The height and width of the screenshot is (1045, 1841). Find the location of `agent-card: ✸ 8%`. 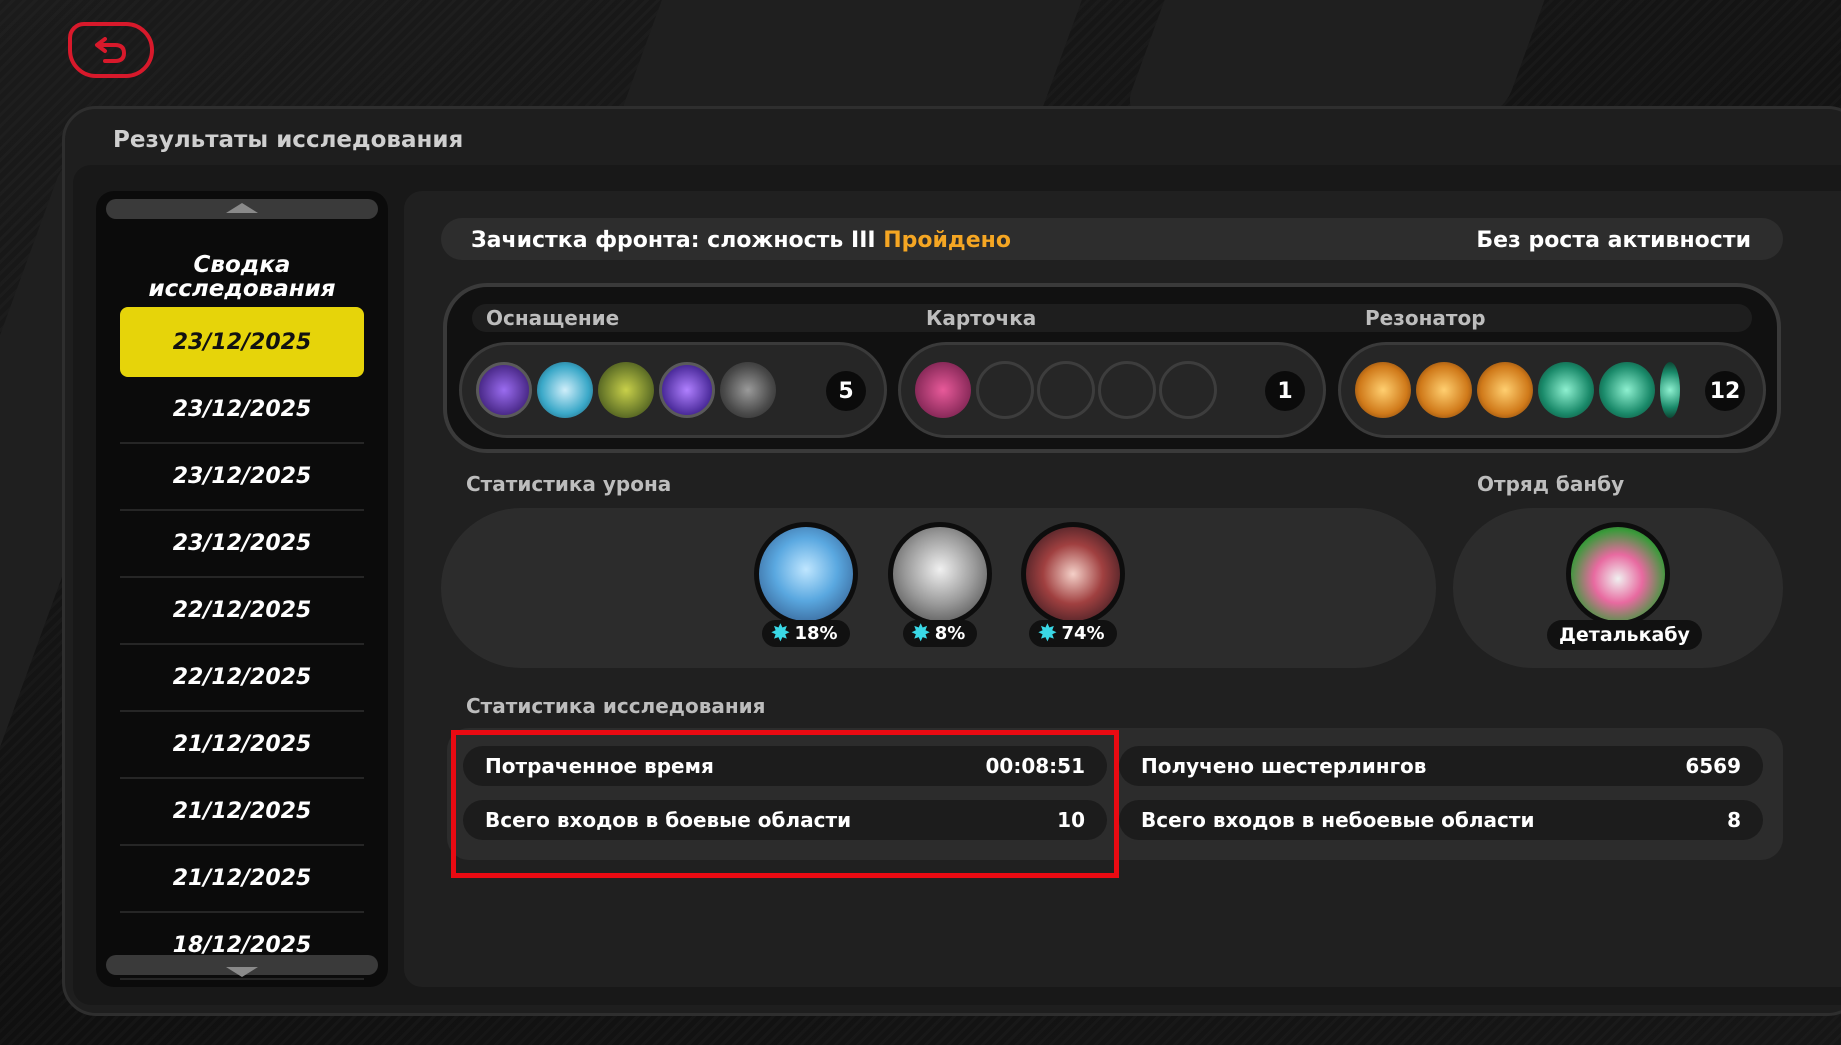

agent-card: ✸ 8% is located at coordinates (940, 584).